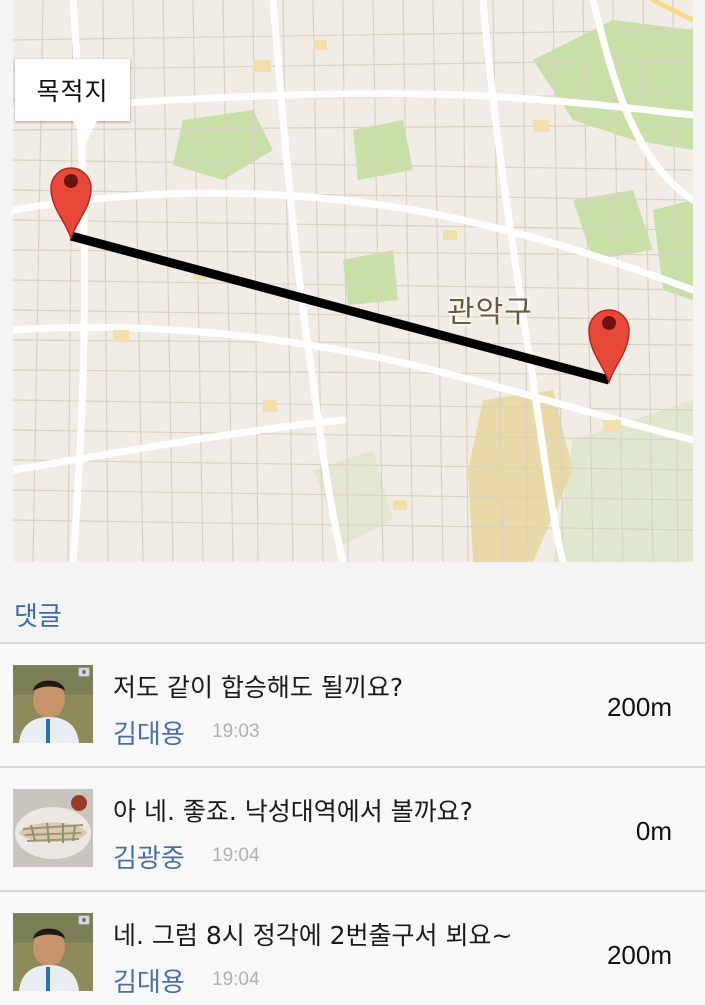 This screenshot has height=1005, width=705. I want to click on comment-time: 19:03, so click(236, 731).